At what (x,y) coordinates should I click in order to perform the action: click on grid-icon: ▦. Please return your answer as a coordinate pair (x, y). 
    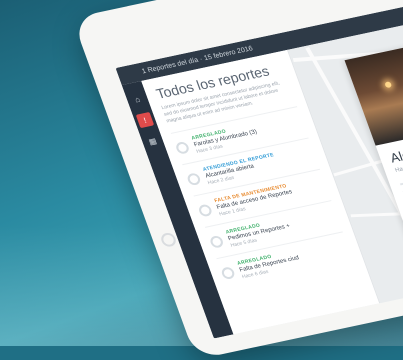
    Looking at the image, I should click on (152, 141).